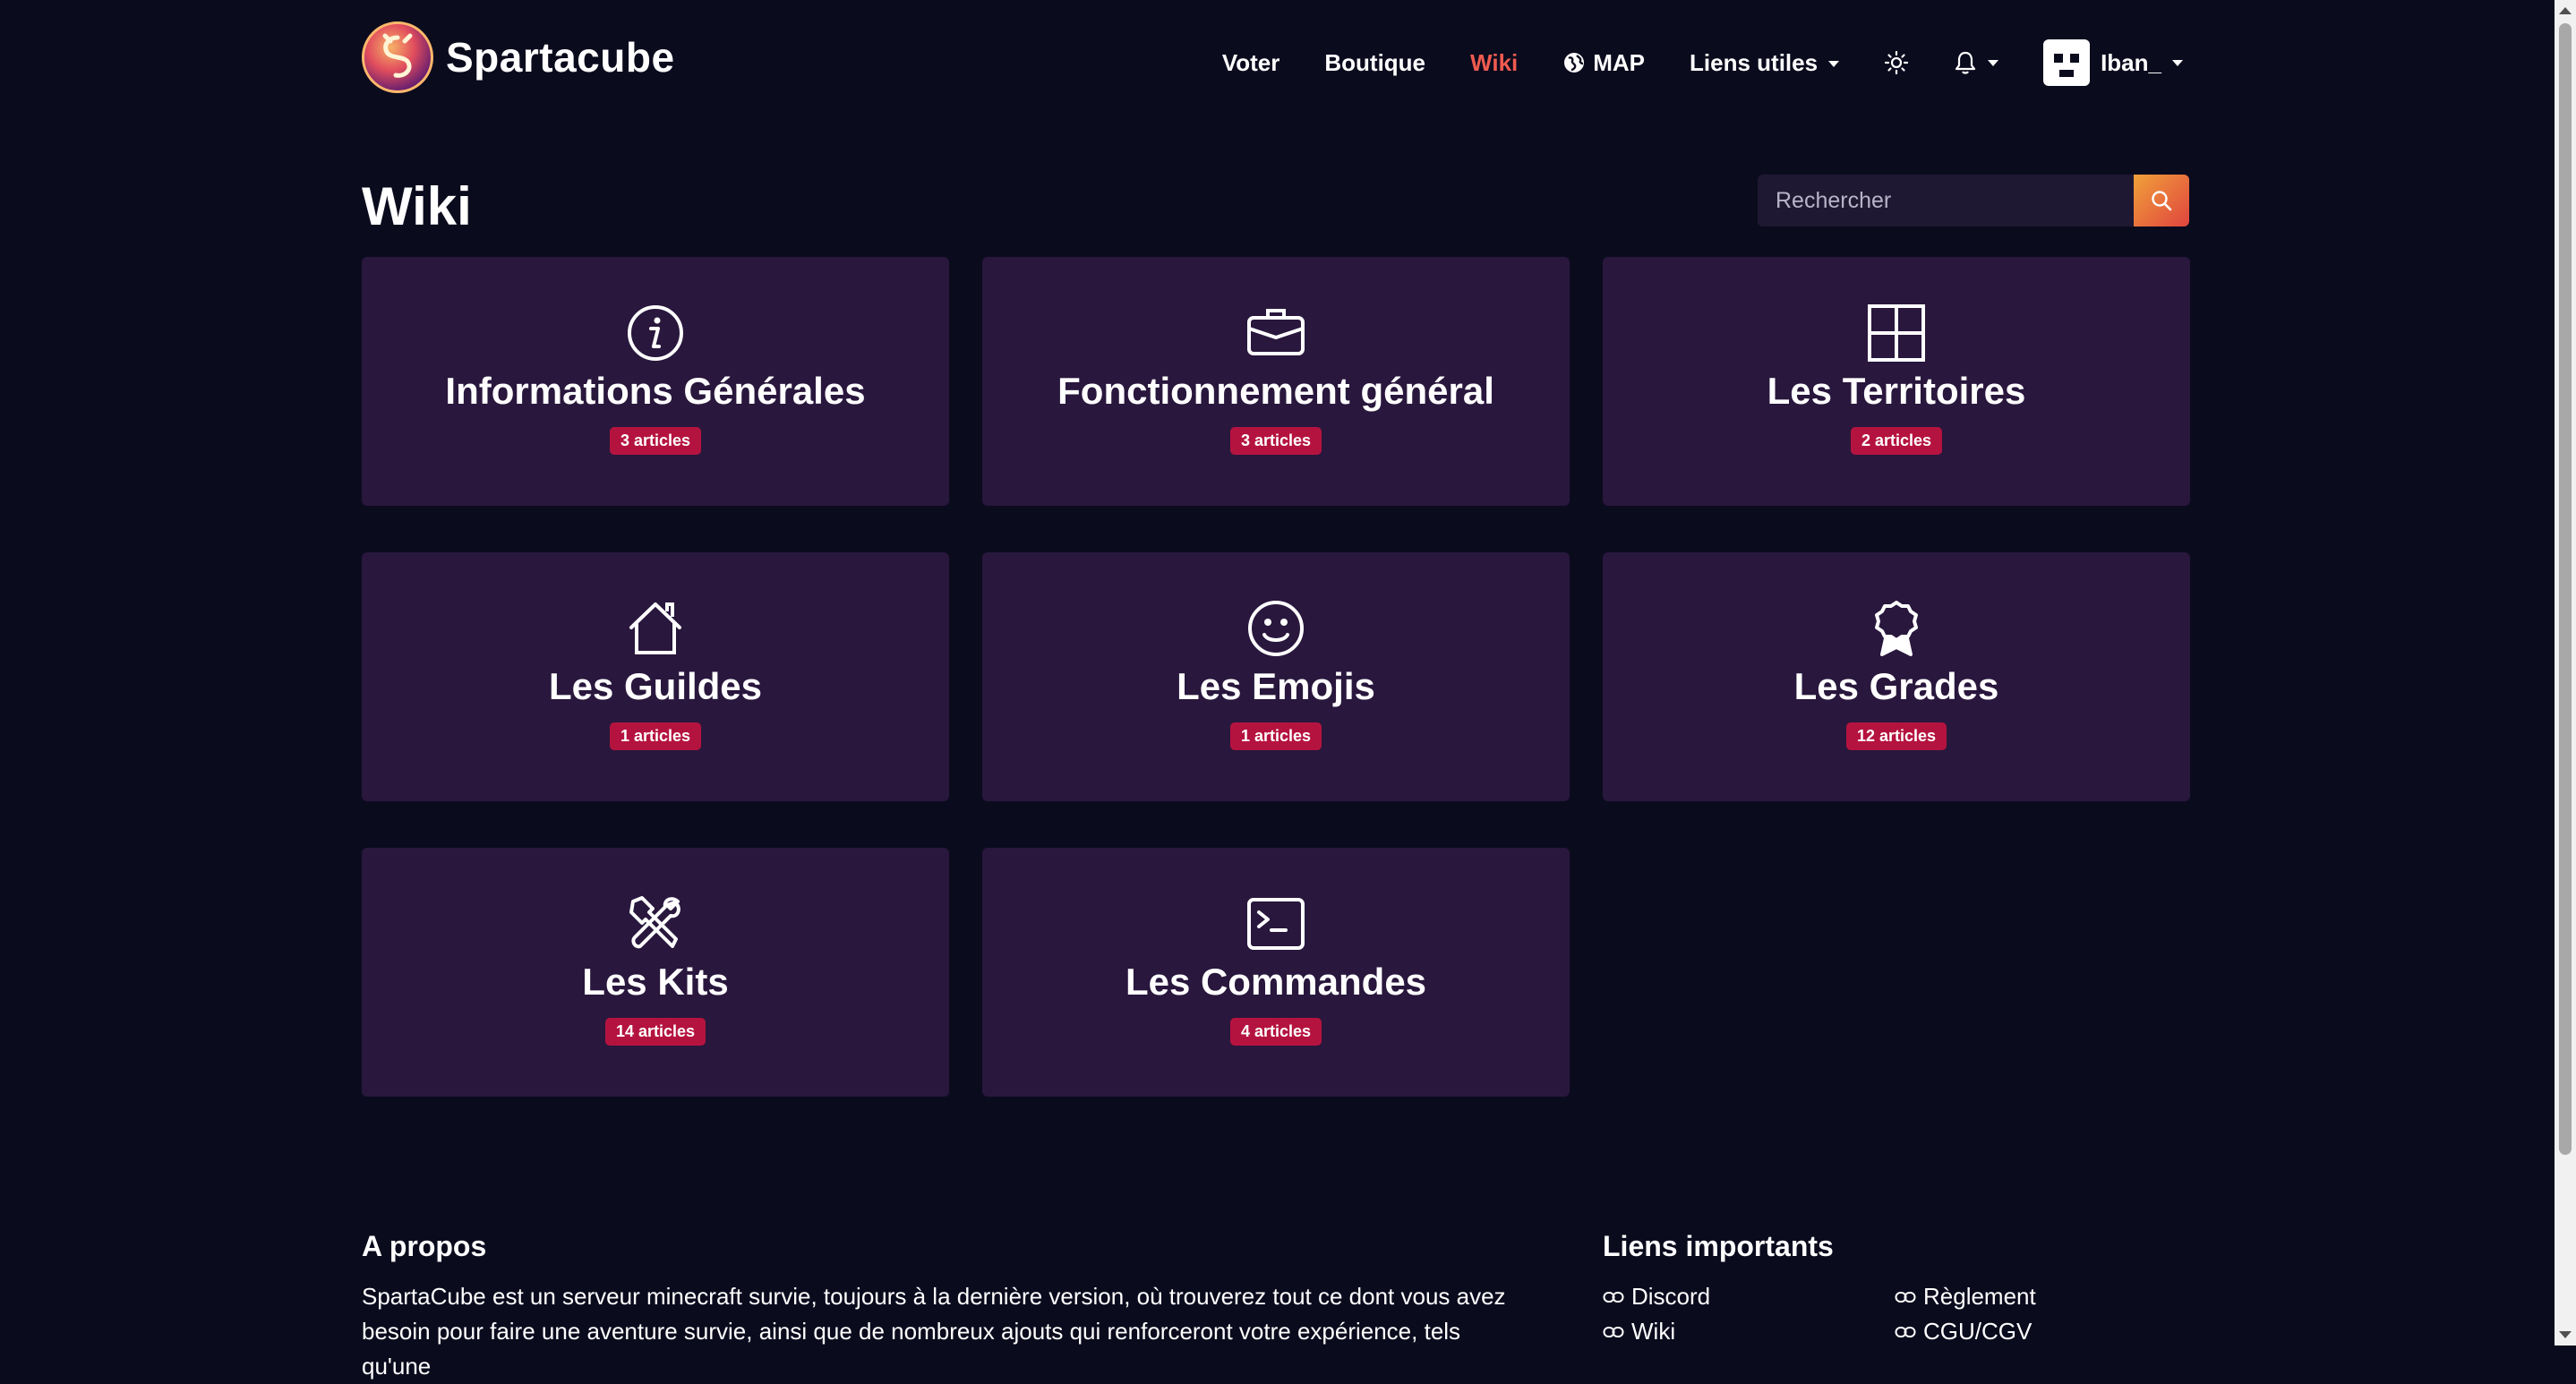  I want to click on category-card-les-emojis: Les Emojis 1 articles, so click(1276, 676).